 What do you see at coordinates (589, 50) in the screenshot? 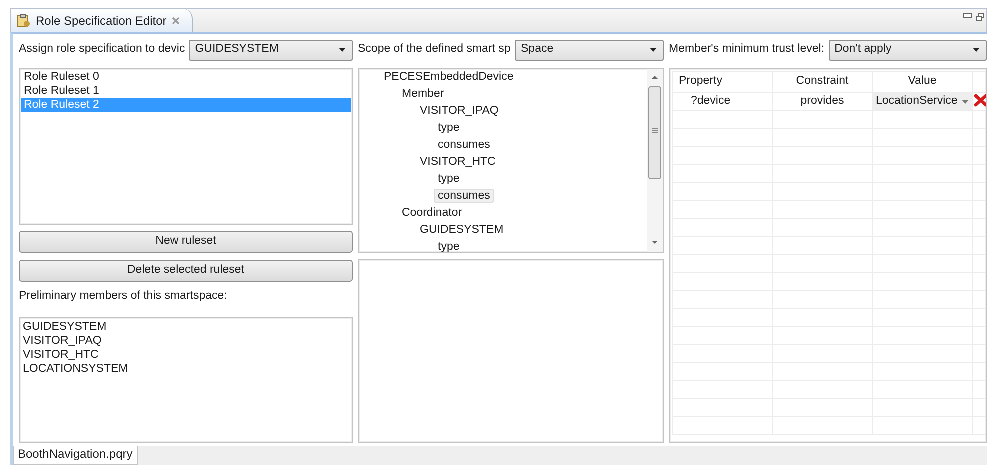
I see `dropdown: Space` at bounding box center [589, 50].